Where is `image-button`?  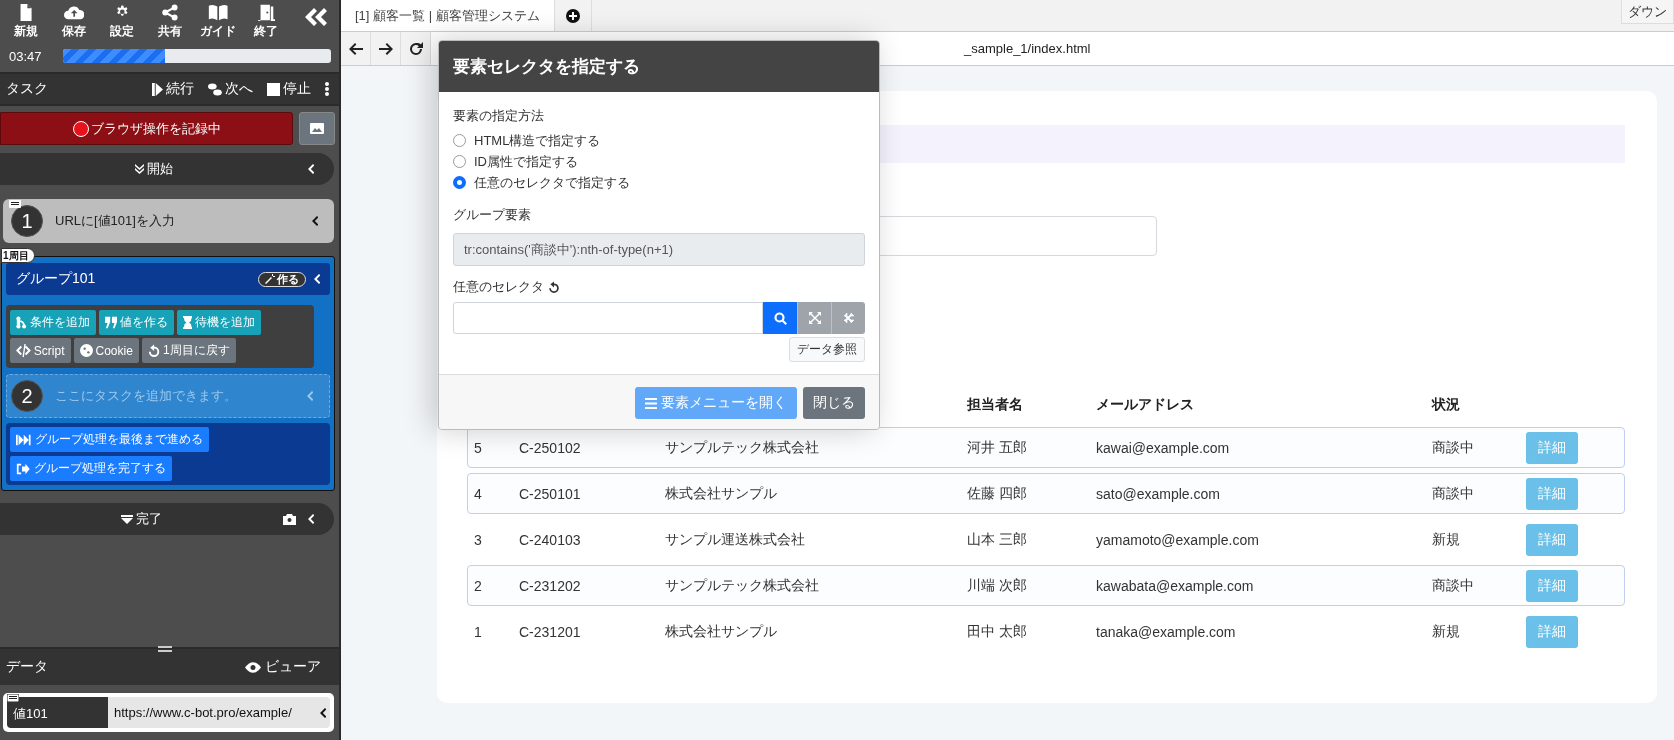
image-button is located at coordinates (317, 128).